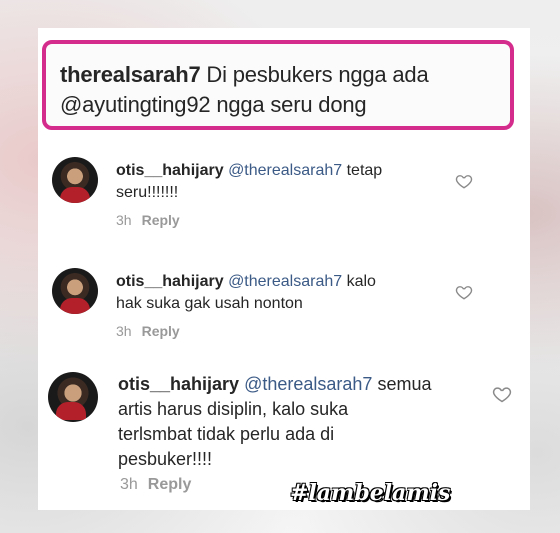 The image size is (560, 533). What do you see at coordinates (147, 192) in the screenshot?
I see `comment-text-line2: seru!!!!!!!` at bounding box center [147, 192].